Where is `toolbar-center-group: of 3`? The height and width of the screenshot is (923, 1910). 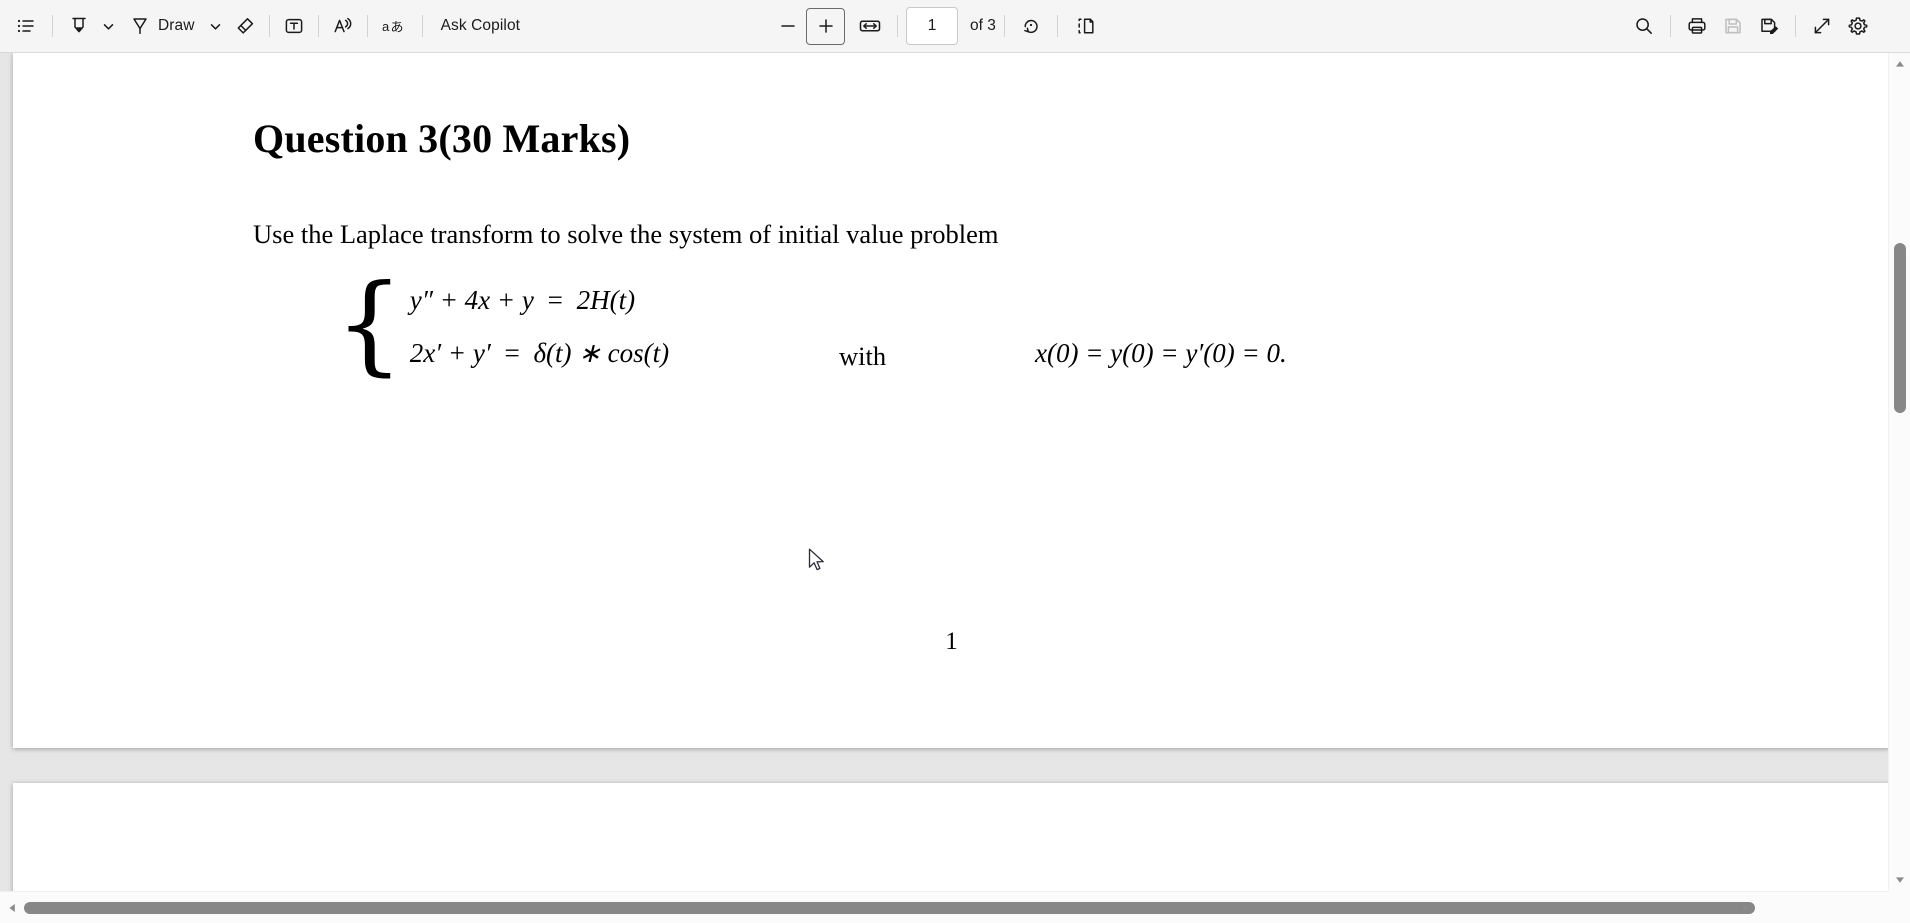 toolbar-center-group: of 3 is located at coordinates (937, 26).